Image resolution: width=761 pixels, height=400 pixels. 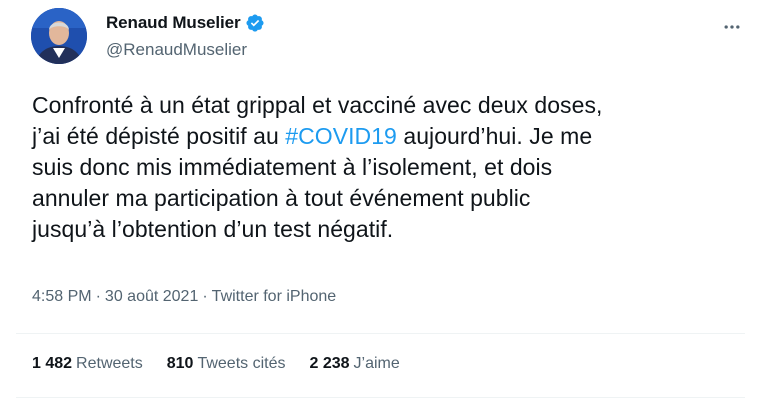 What do you see at coordinates (62, 297) in the screenshot?
I see `tweet-time-link: 4:58 PM` at bounding box center [62, 297].